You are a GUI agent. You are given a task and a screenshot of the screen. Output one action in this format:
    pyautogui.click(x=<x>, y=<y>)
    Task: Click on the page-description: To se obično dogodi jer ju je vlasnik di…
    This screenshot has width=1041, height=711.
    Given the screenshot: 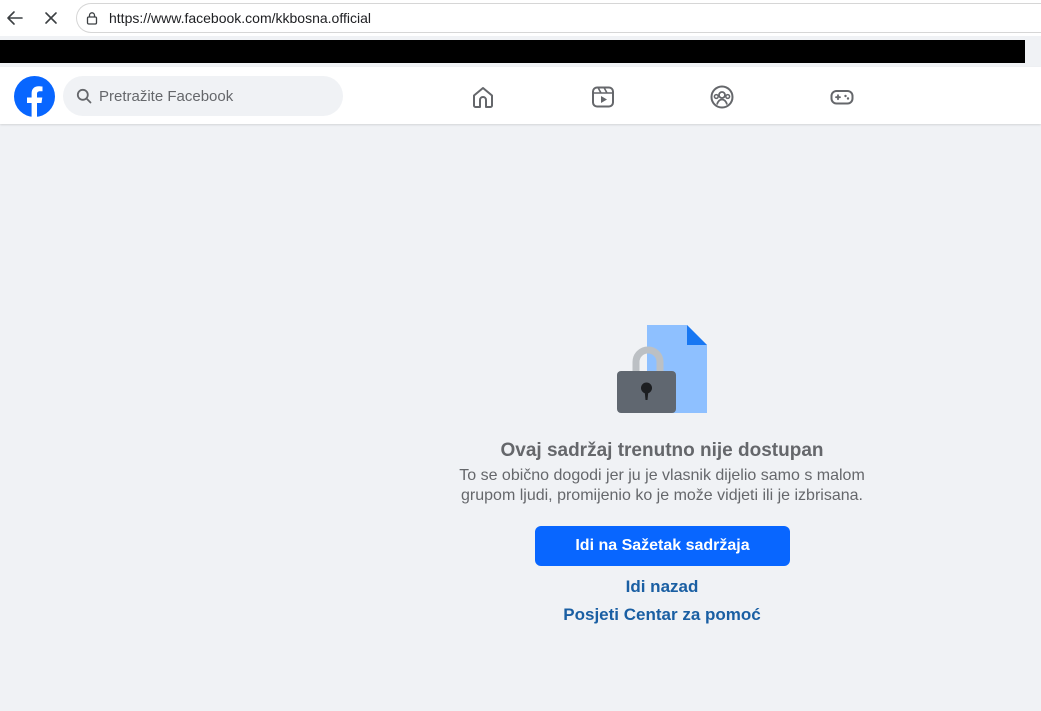 What is the action you would take?
    pyautogui.click(x=662, y=486)
    